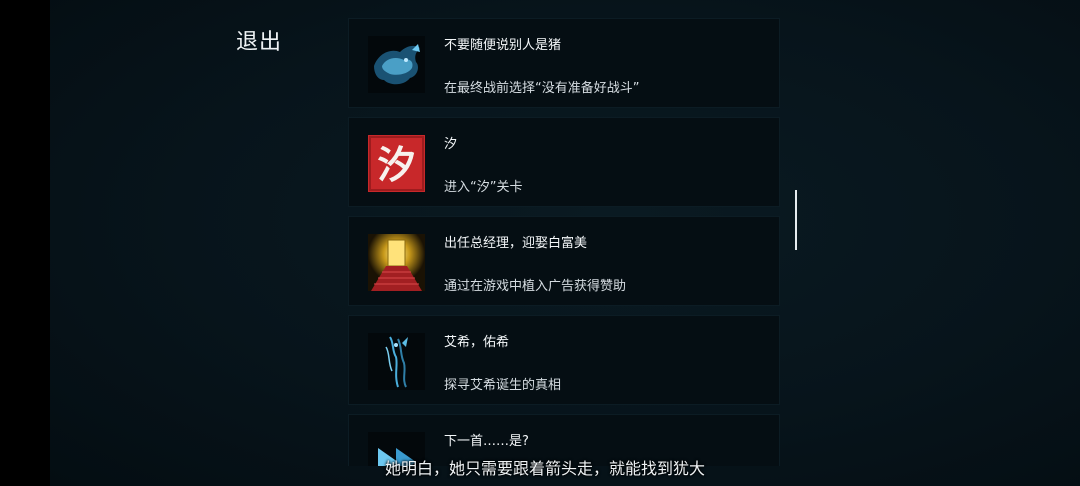 Image resolution: width=1080 pixels, height=486 pixels. Describe the element at coordinates (396, 64) in the screenshot. I see `blue-pig-icon` at that location.